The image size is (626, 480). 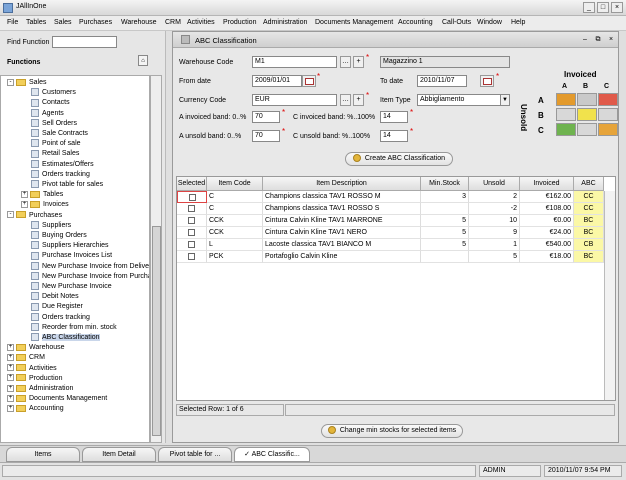 What do you see at coordinates (32, 369) in the screenshot?
I see `tree-folder: + Activities` at bounding box center [32, 369].